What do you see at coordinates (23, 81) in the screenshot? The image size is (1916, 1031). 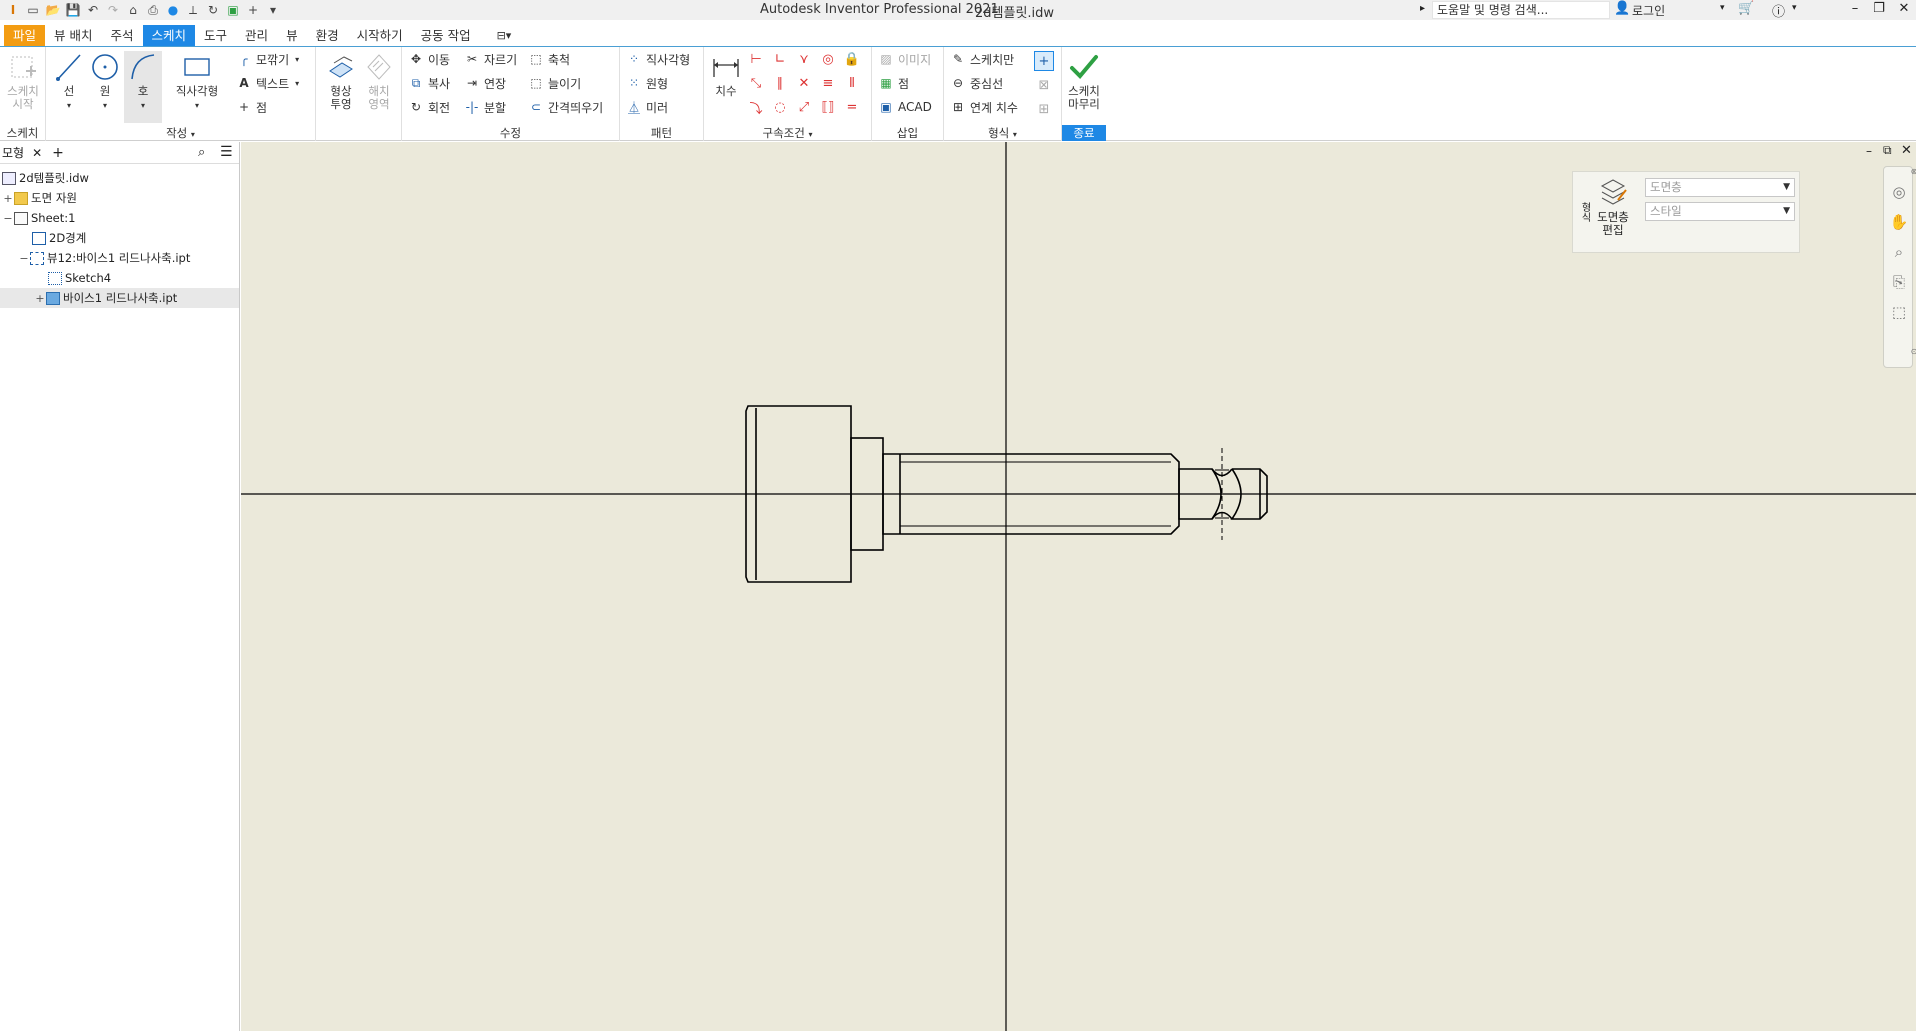 I see `start-sketch-button: 스케치 시작` at bounding box center [23, 81].